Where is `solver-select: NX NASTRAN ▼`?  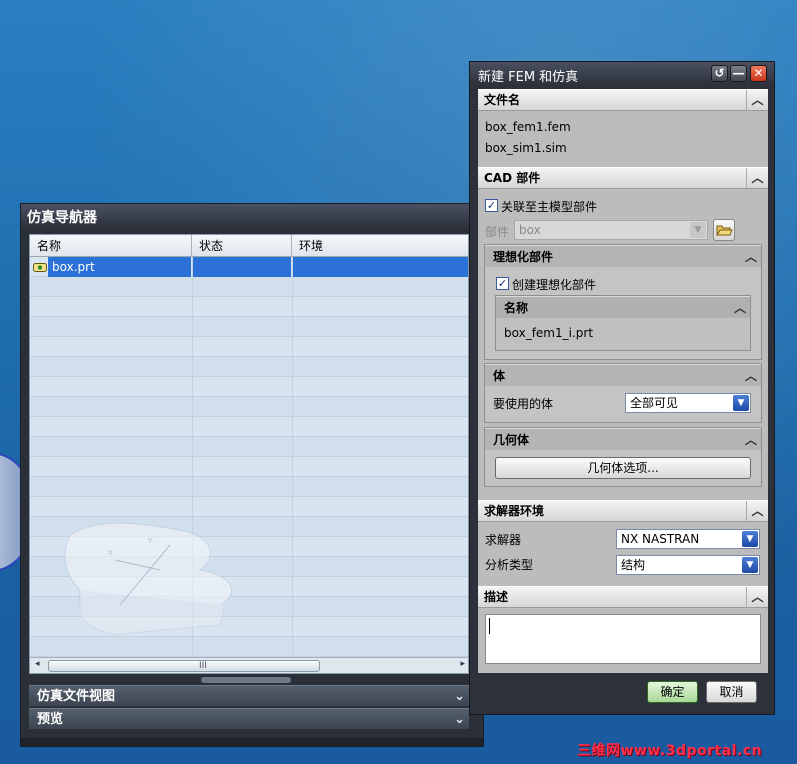
solver-select: NX NASTRAN ▼ is located at coordinates (688, 539).